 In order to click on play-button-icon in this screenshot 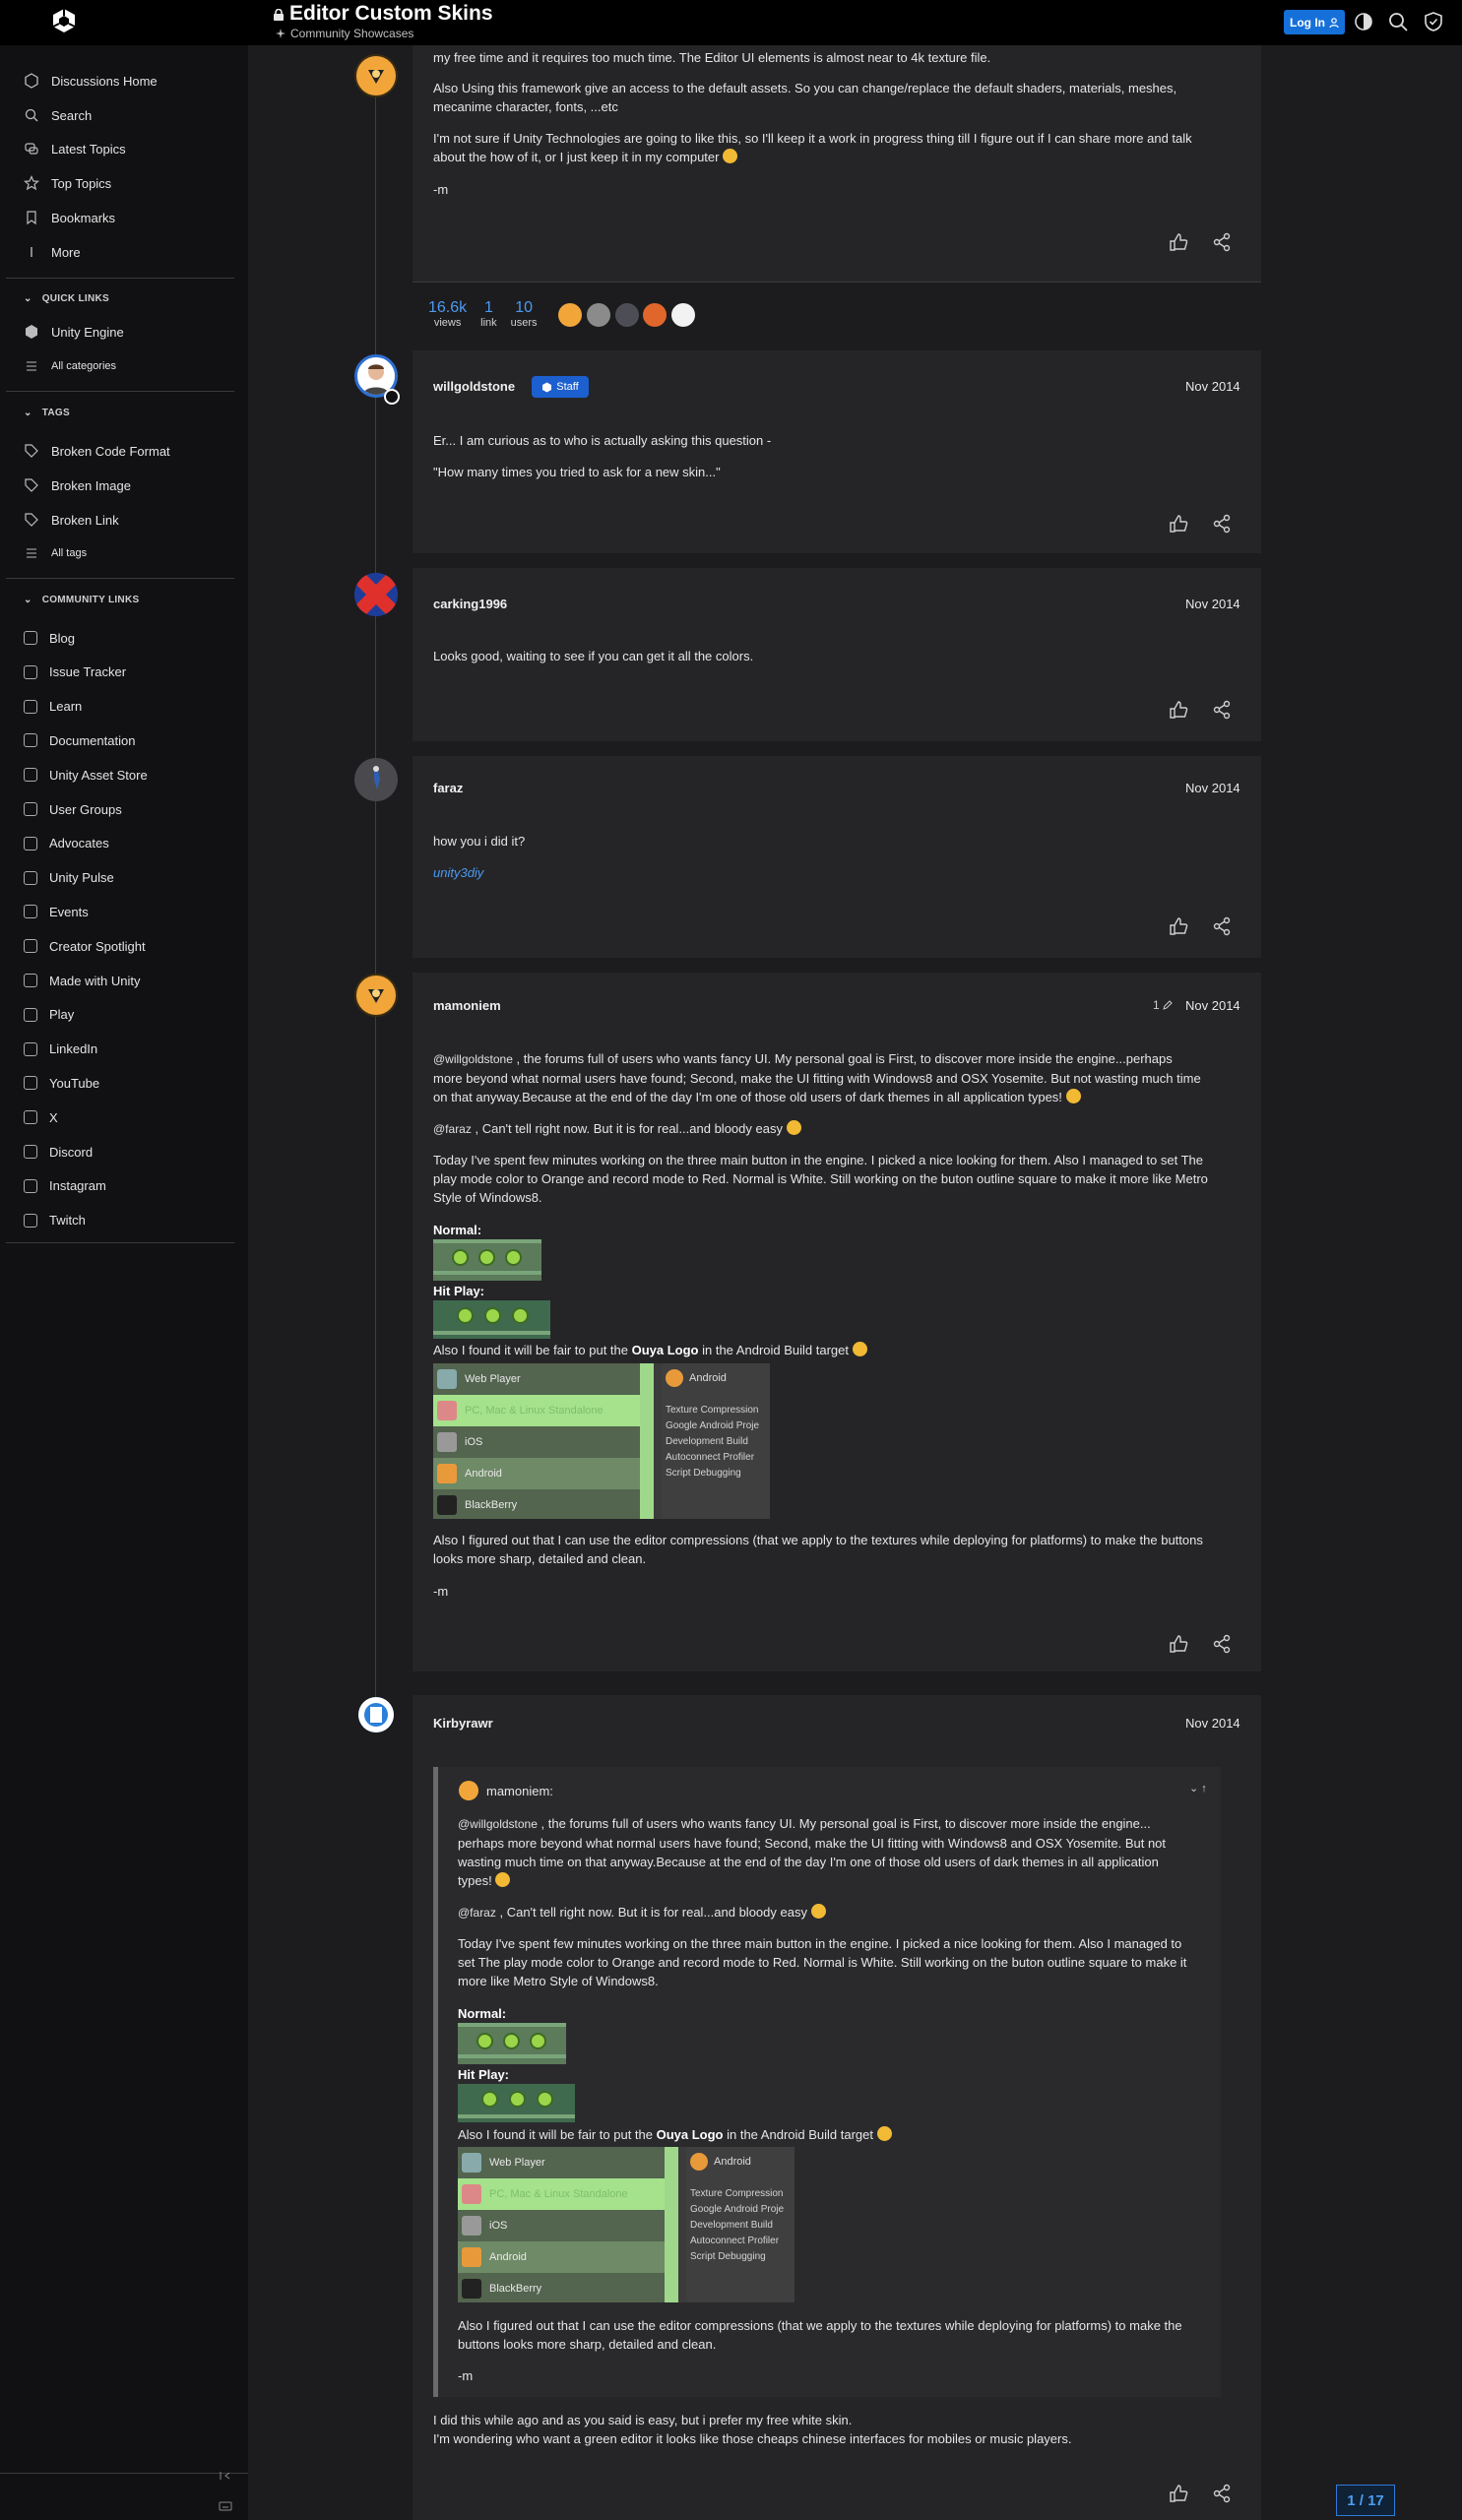, I will do `click(485, 2041)`.